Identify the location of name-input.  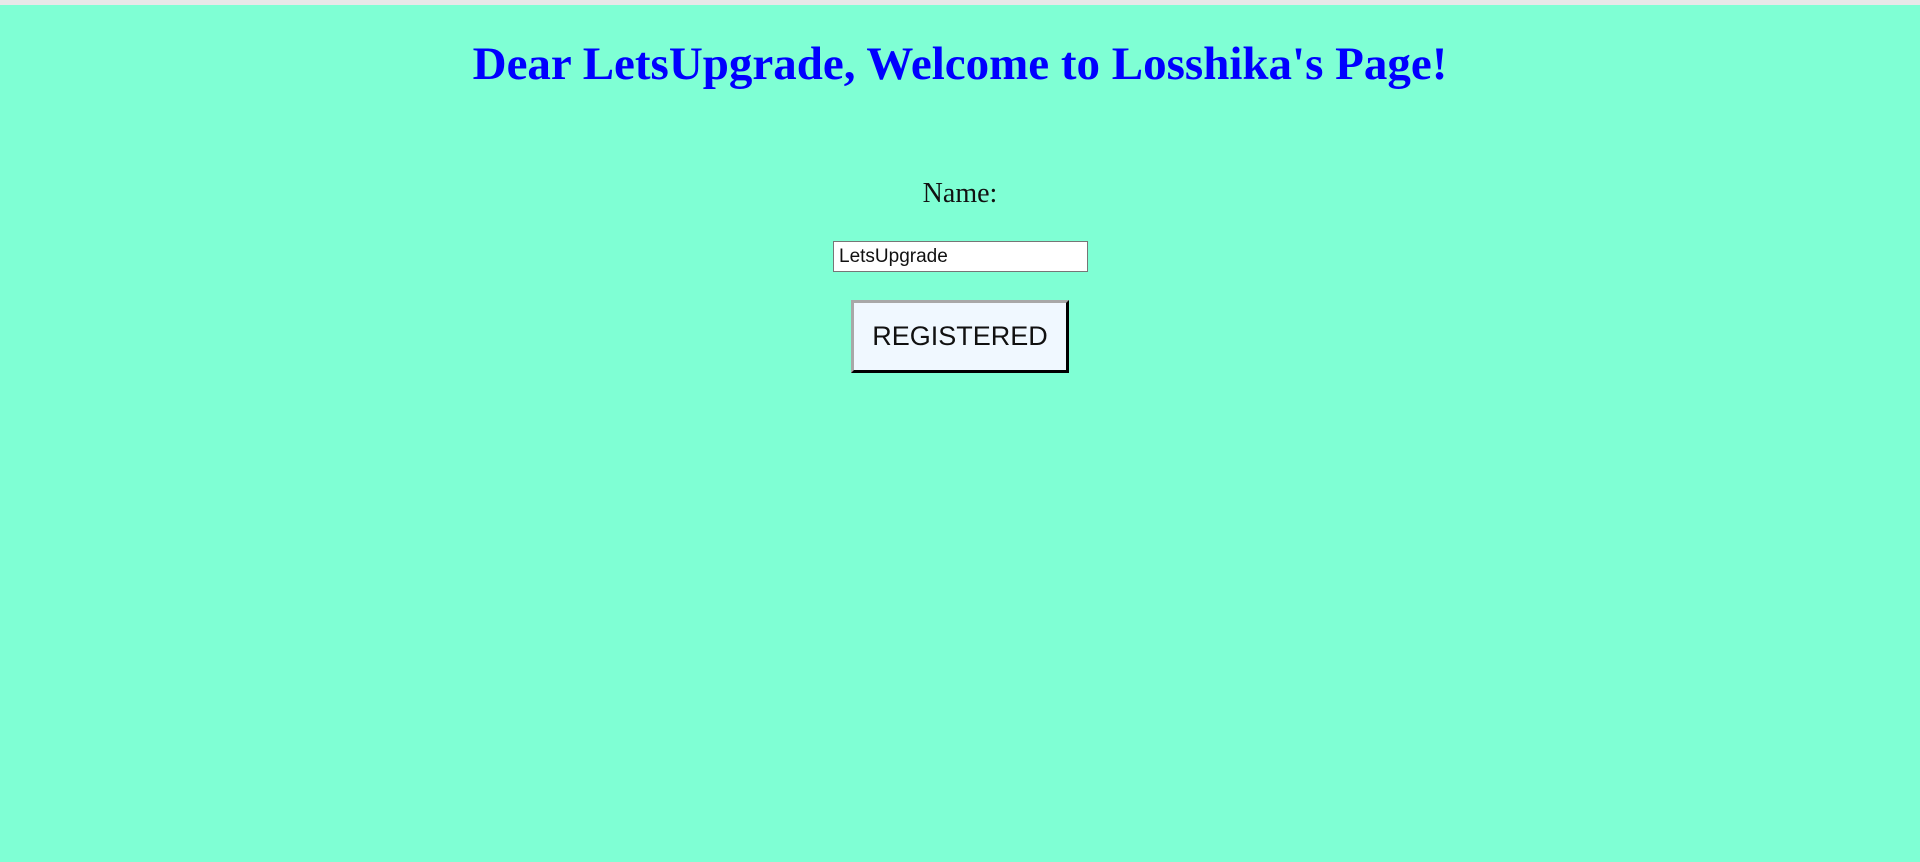
(960, 256).